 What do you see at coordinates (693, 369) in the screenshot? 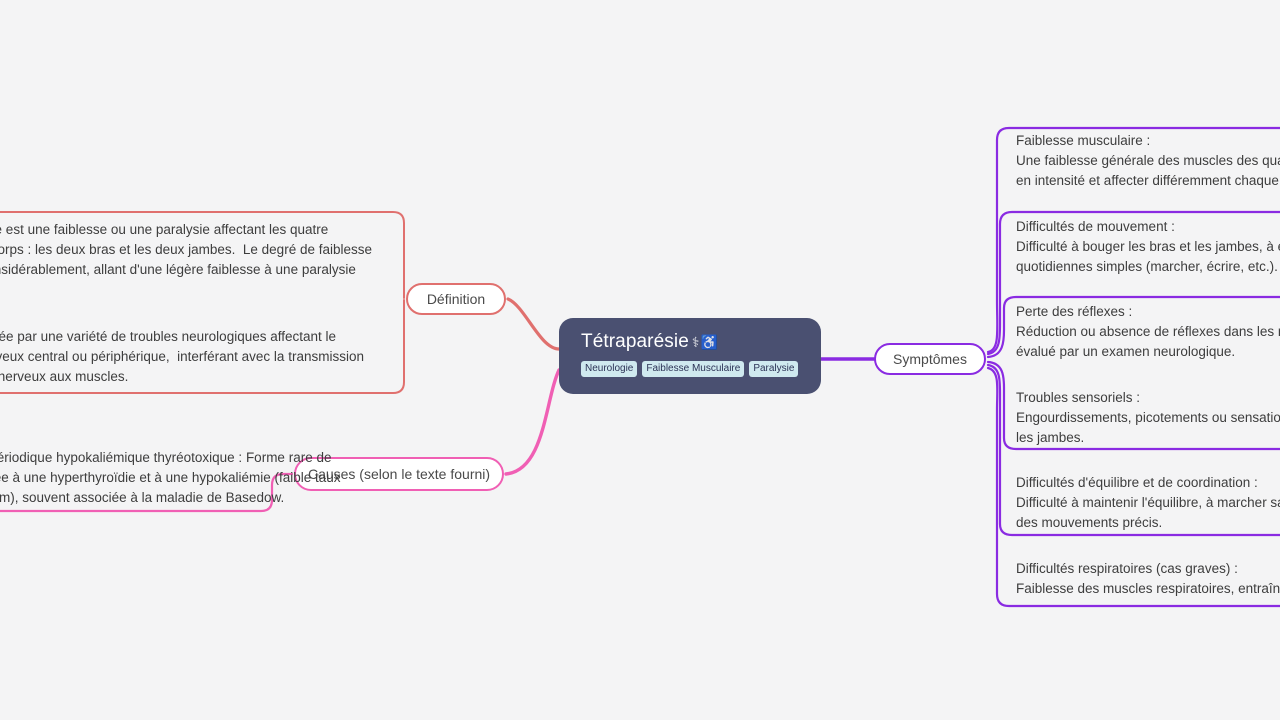
I see `tag-faiblesse-musculaire: Faiblesse Musculaire` at bounding box center [693, 369].